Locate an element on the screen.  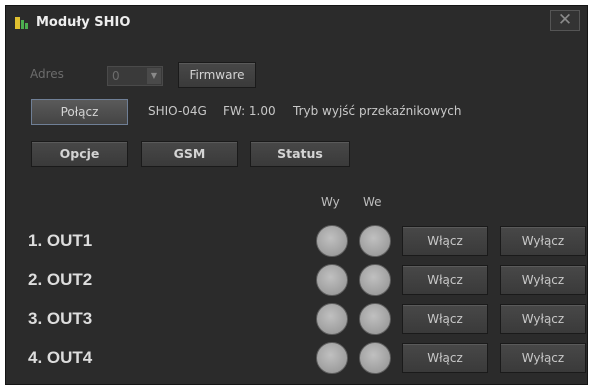
output-row-4: 4. OUT4 Włącz Wyłącz is located at coordinates (296, 362).